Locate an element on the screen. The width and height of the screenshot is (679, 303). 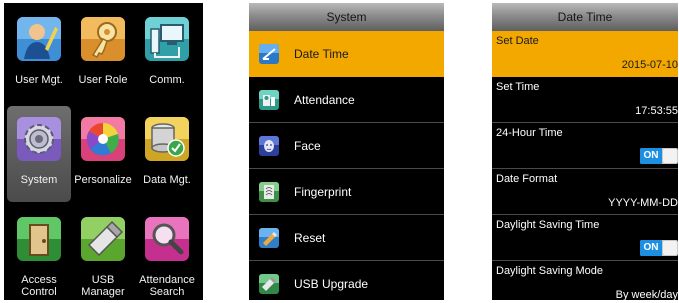
menu-item-user-mgt: User Mgt. is located at coordinates (39, 54).